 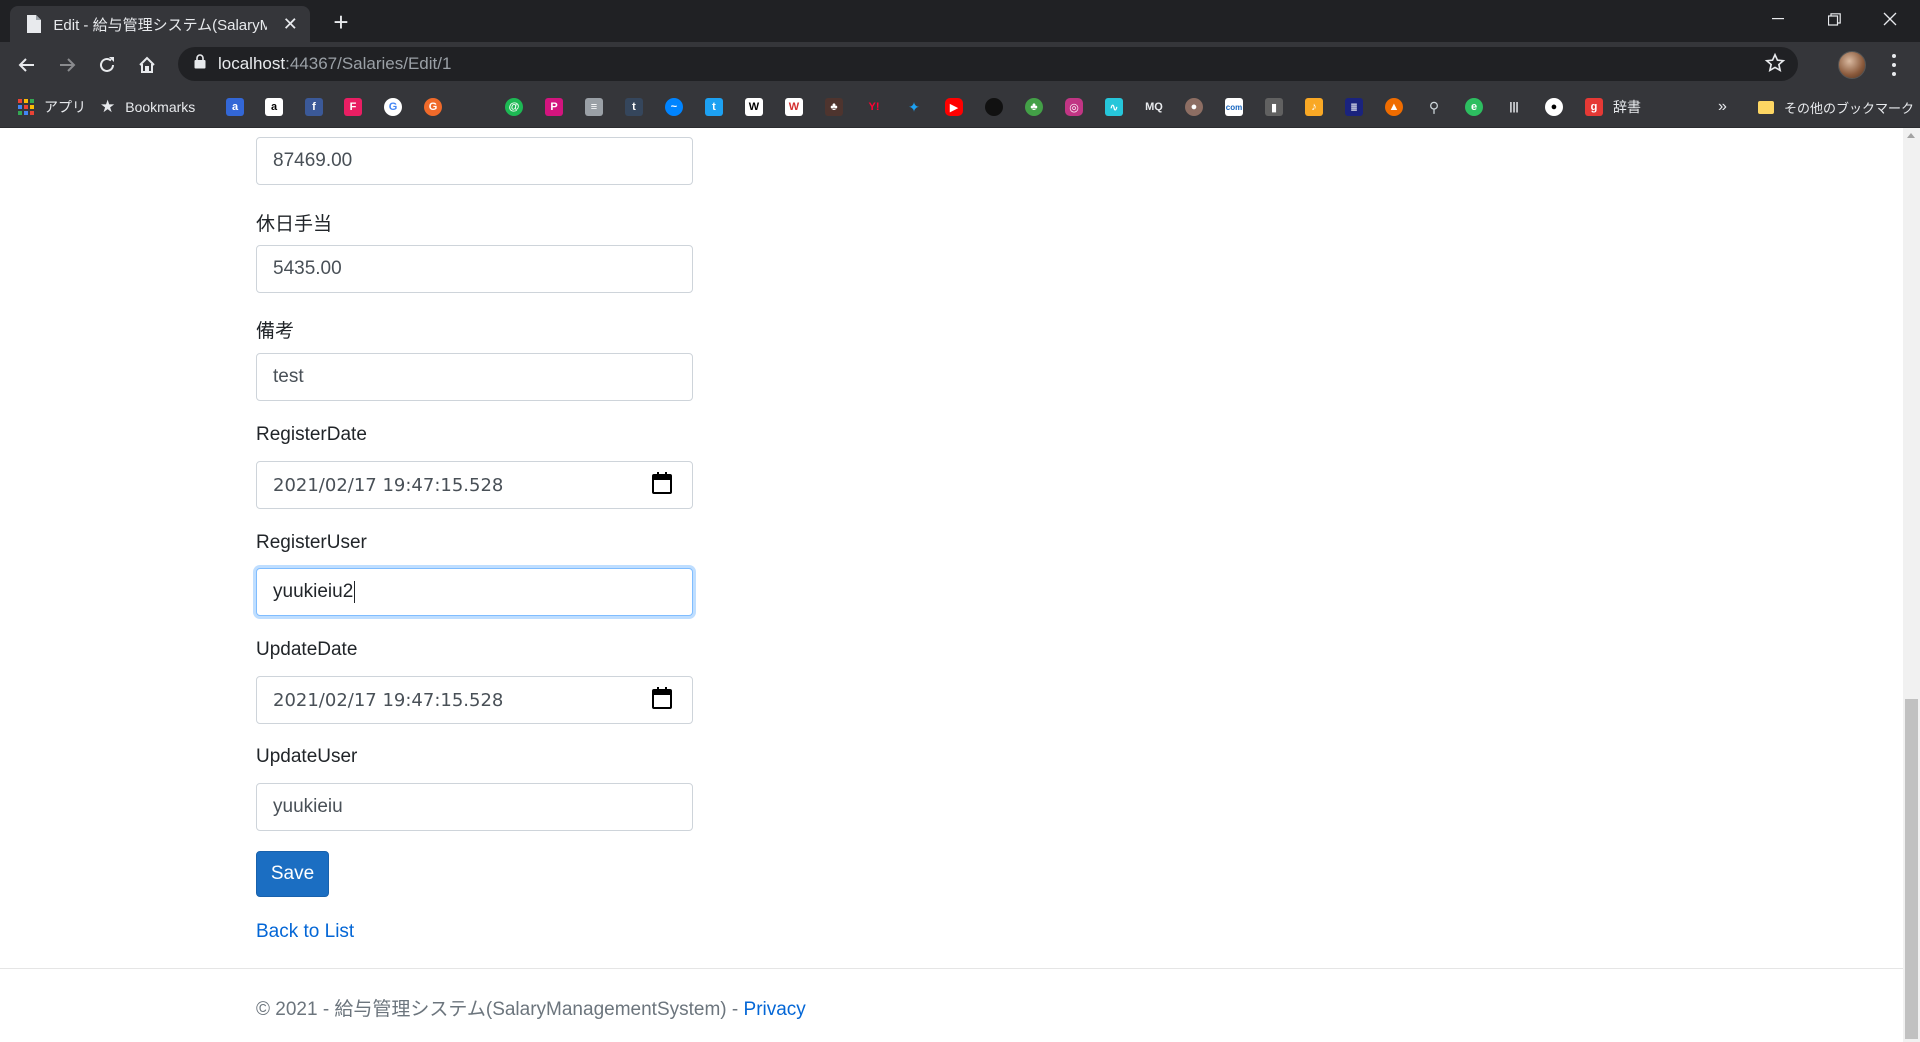 What do you see at coordinates (393, 107) in the screenshot?
I see `bookmark-google-icon: G` at bounding box center [393, 107].